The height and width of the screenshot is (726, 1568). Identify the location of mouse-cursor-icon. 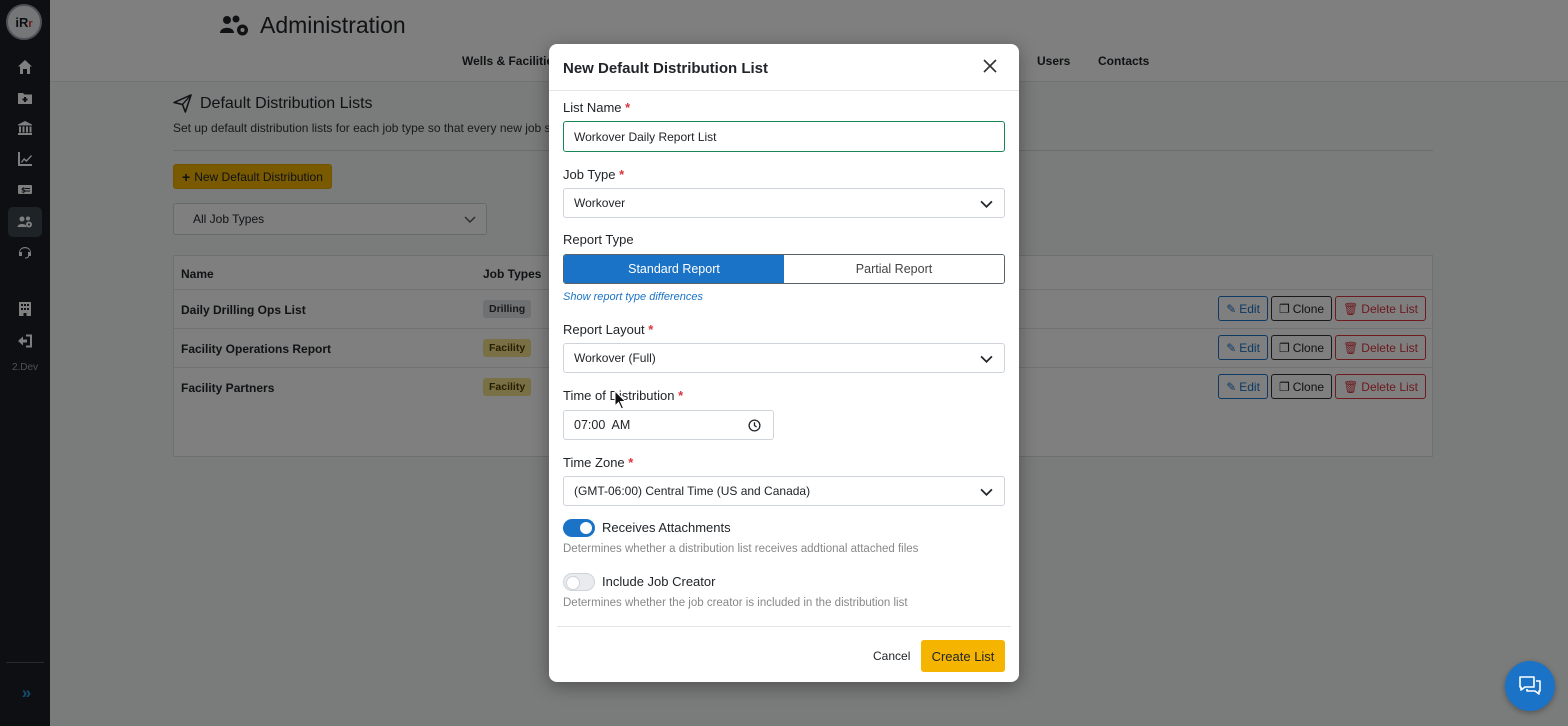
(620, 400).